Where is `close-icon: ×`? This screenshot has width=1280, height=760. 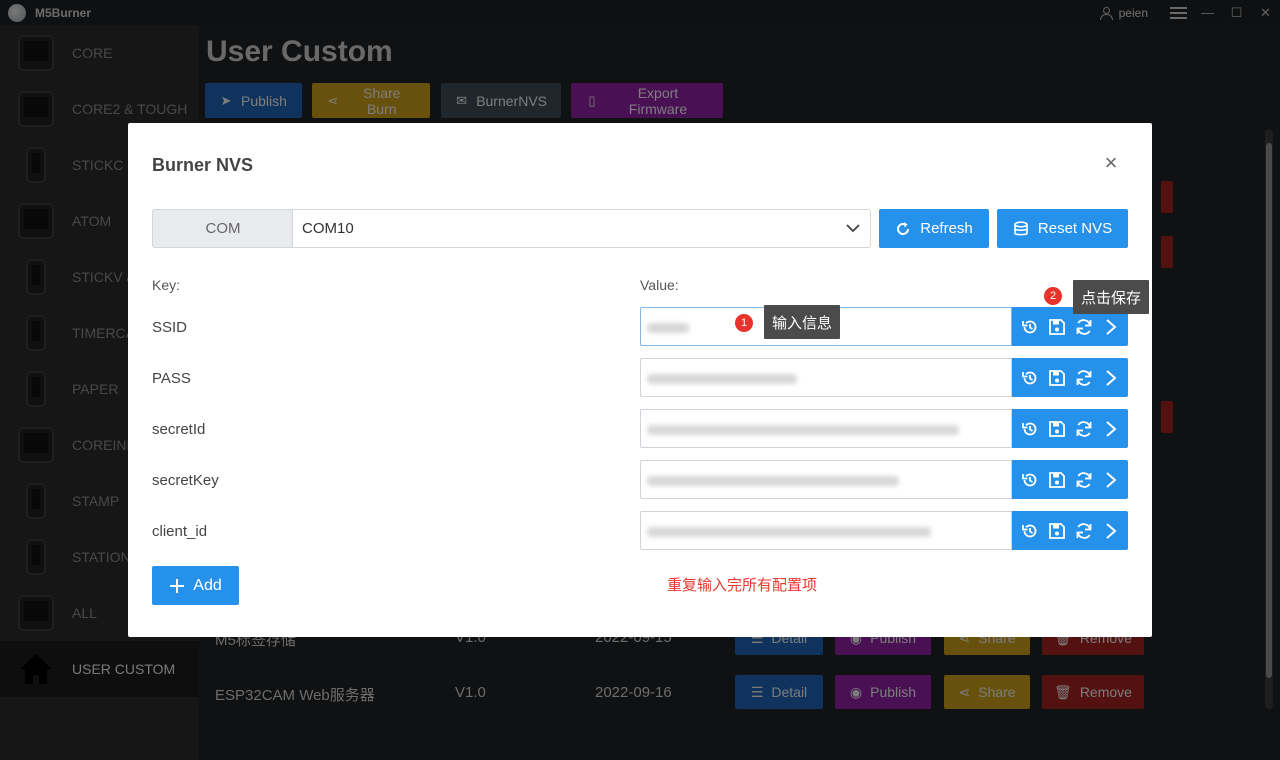
close-icon: × is located at coordinates (1111, 163).